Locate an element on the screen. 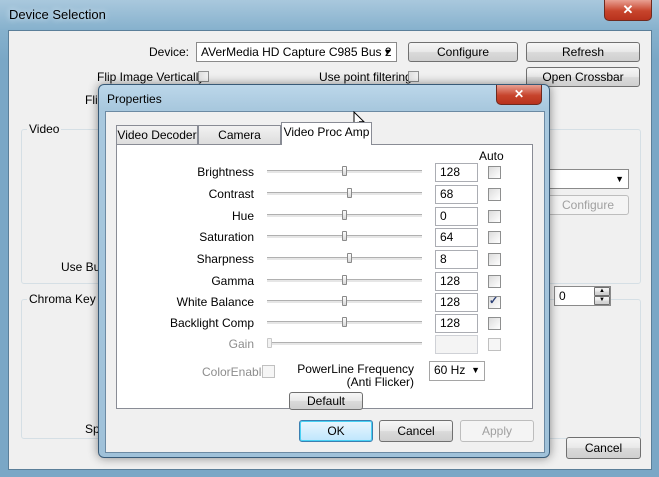  powerline-frequency-dropdown: 60 Hz ▼ is located at coordinates (457, 371).